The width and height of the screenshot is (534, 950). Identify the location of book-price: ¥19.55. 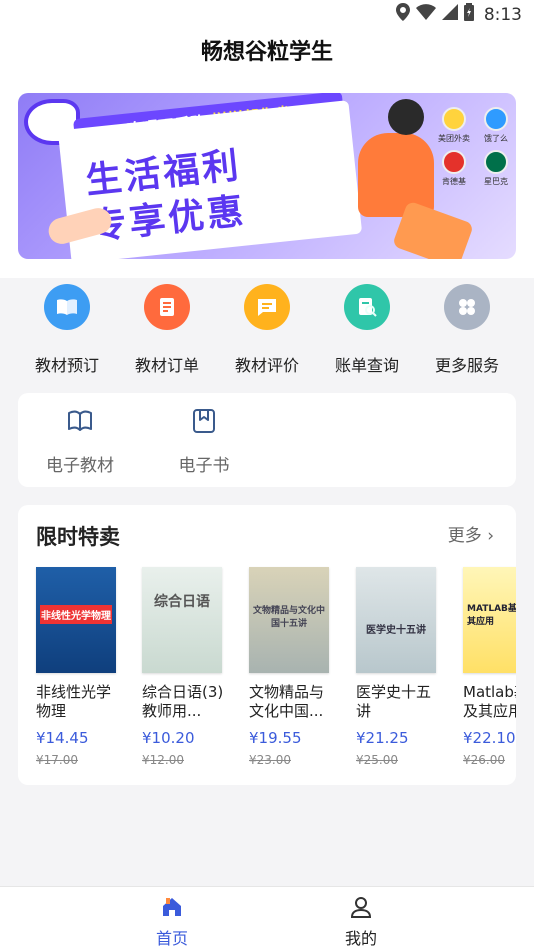
(275, 738).